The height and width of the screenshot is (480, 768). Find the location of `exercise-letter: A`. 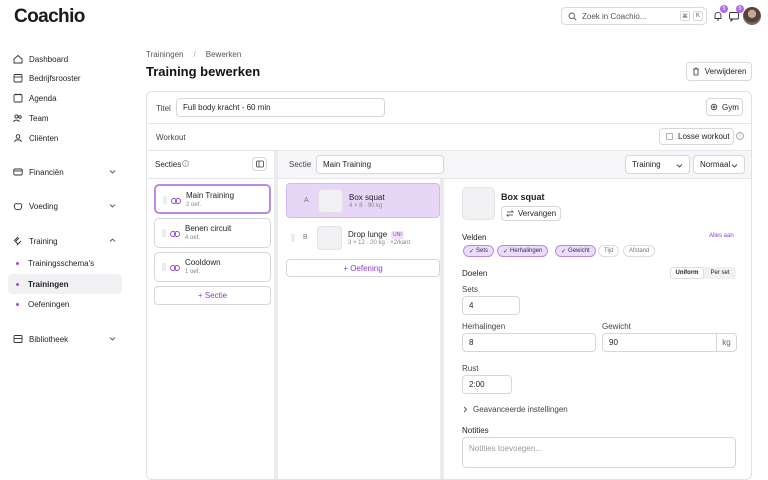

exercise-letter: A is located at coordinates (306, 200).